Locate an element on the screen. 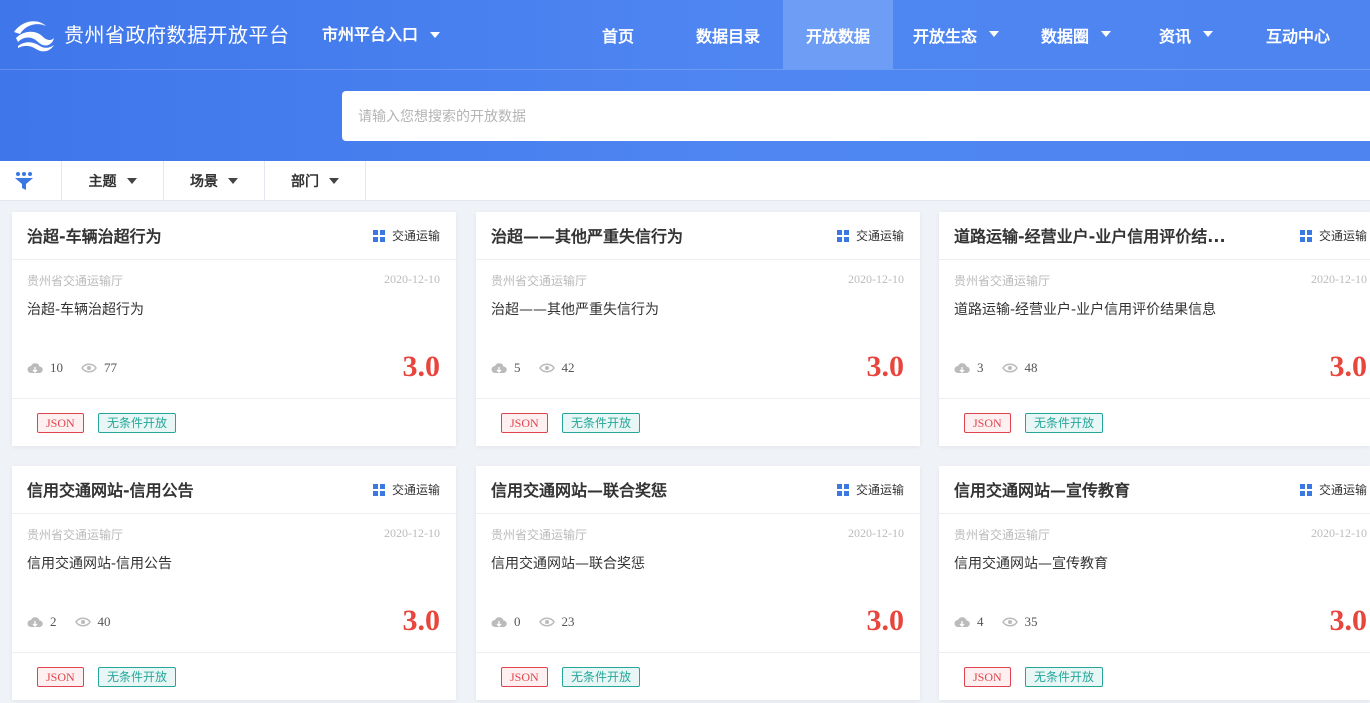 Image resolution: width=1370 pixels, height=703 pixels. card-title: 治超——其他严重失信行为 is located at coordinates (587, 237).